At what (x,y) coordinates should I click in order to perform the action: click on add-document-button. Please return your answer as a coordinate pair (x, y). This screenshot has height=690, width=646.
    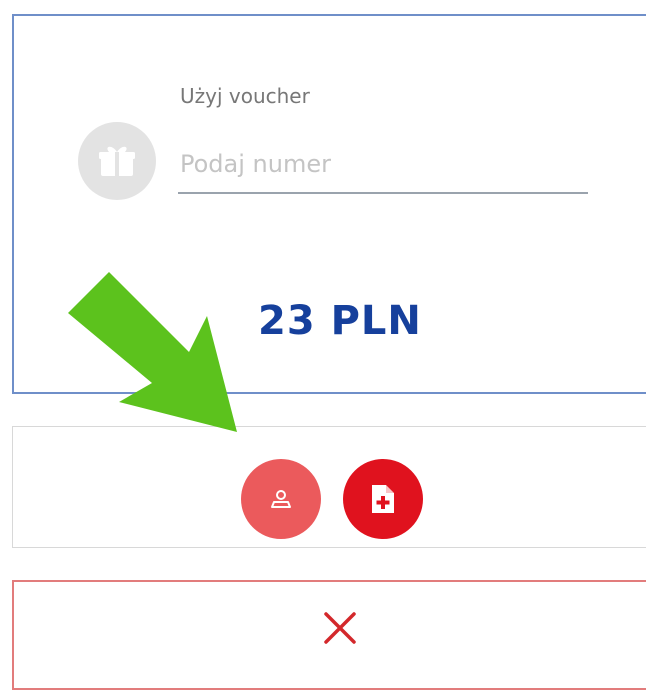
    Looking at the image, I should click on (383, 499).